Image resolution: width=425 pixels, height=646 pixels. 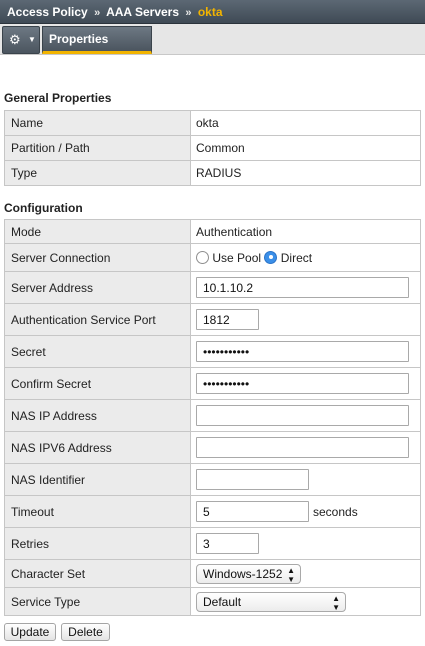 I want to click on service-type-value: Default, so click(x=222, y=601).